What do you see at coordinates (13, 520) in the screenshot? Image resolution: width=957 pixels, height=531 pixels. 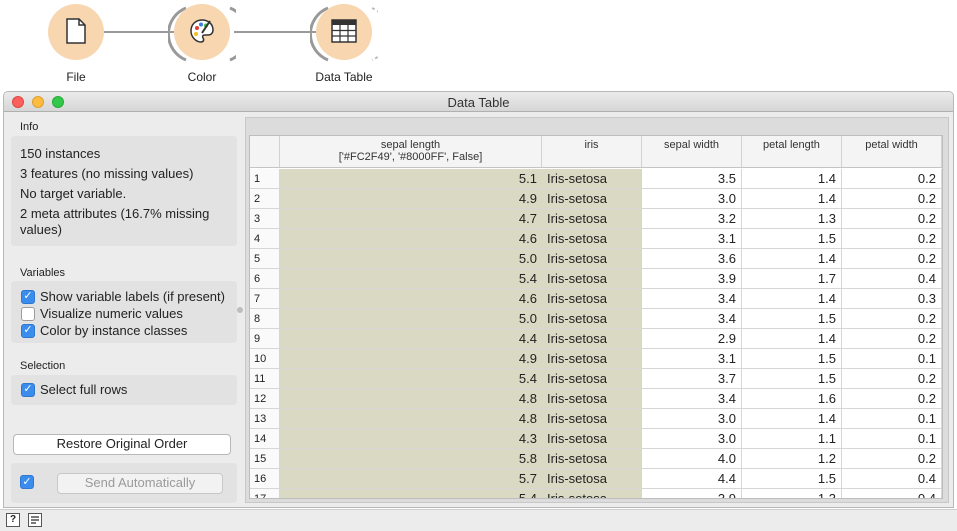 I see `help-icon: ?` at bounding box center [13, 520].